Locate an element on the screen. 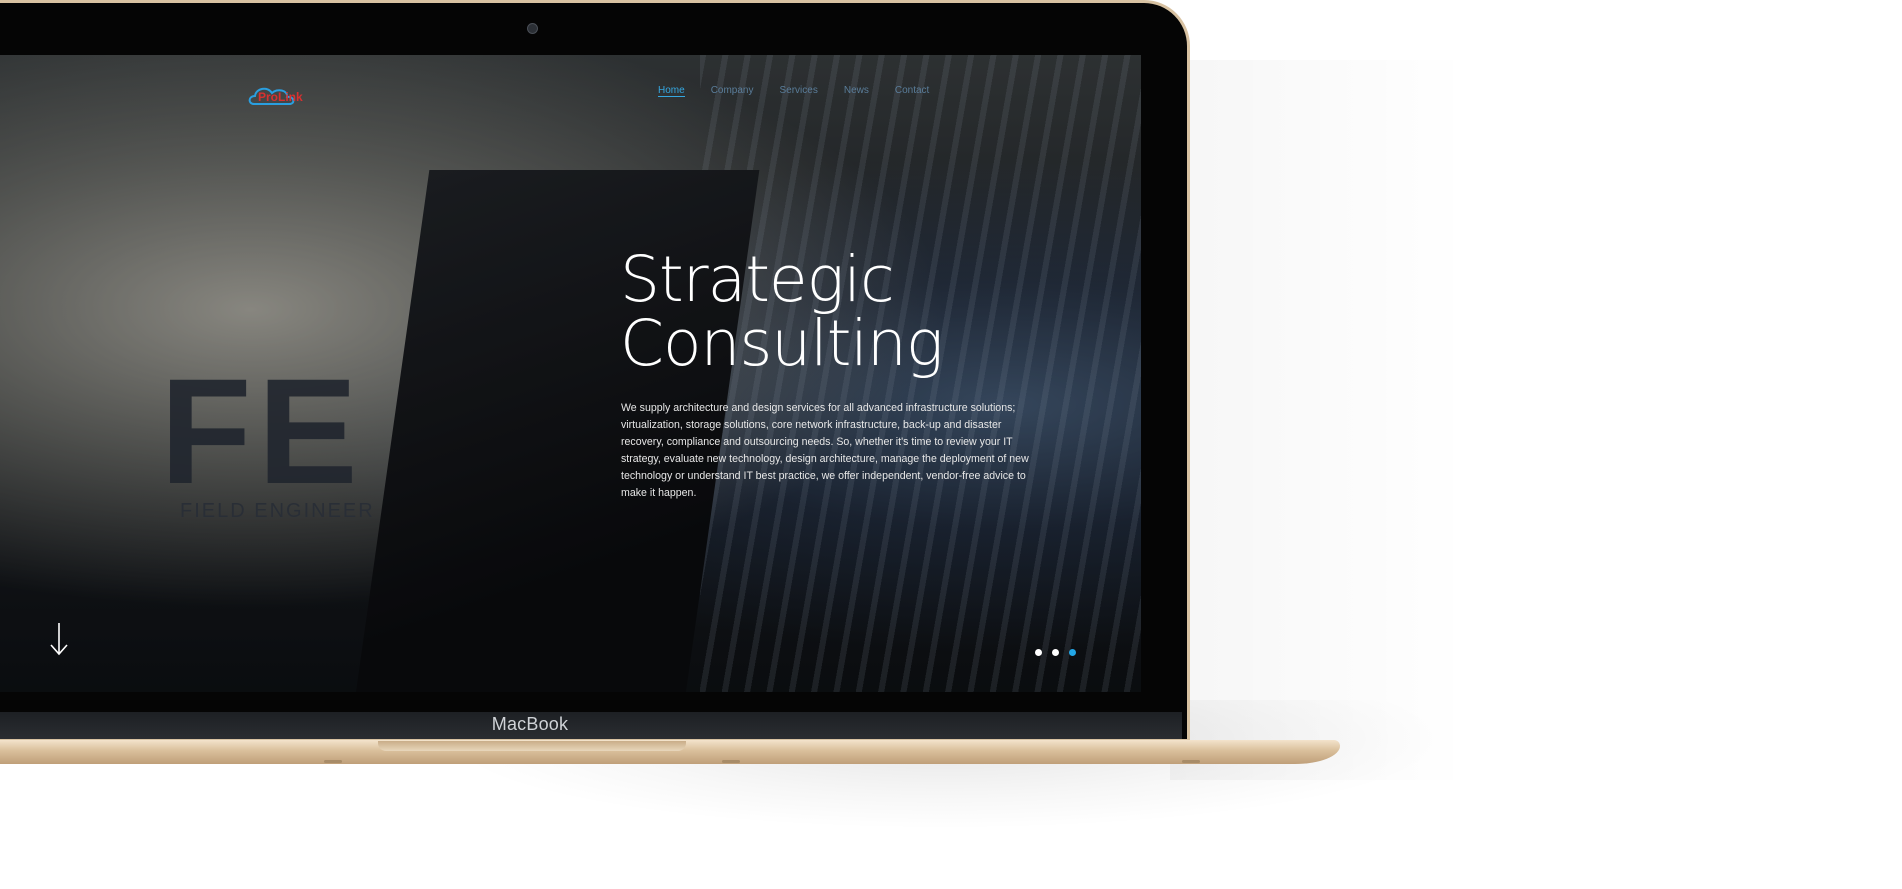 The width and height of the screenshot is (1902, 889). nav-company: Company is located at coordinates (732, 91).